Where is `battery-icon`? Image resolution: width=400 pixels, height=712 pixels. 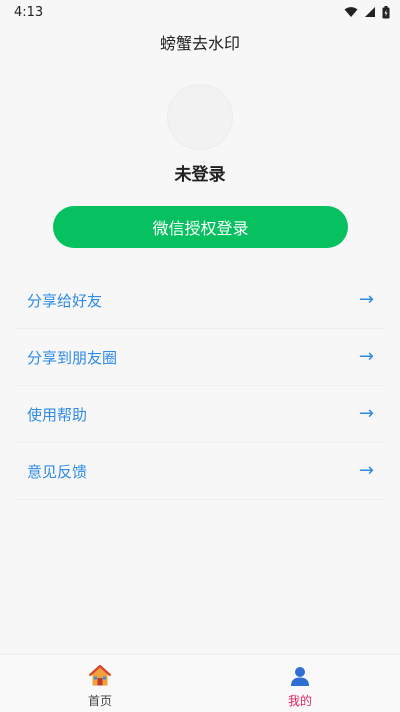 battery-icon is located at coordinates (386, 11).